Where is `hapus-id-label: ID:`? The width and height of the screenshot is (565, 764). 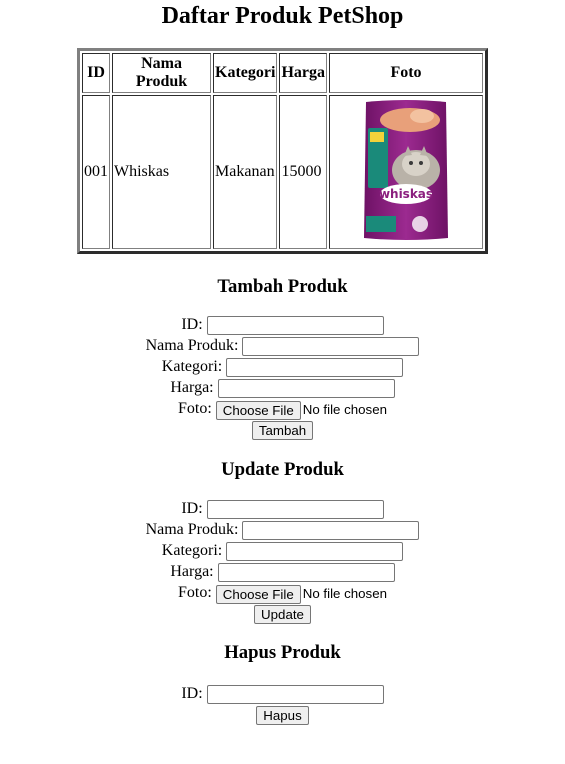 hapus-id-label: ID: is located at coordinates (192, 693).